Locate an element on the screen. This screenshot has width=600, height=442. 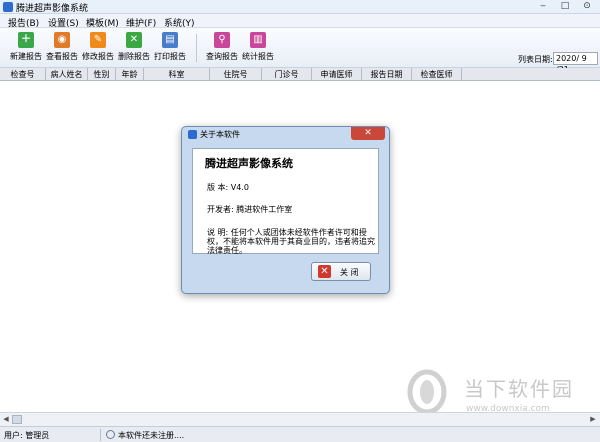
dialog-app-icon is located at coordinates (192, 134).